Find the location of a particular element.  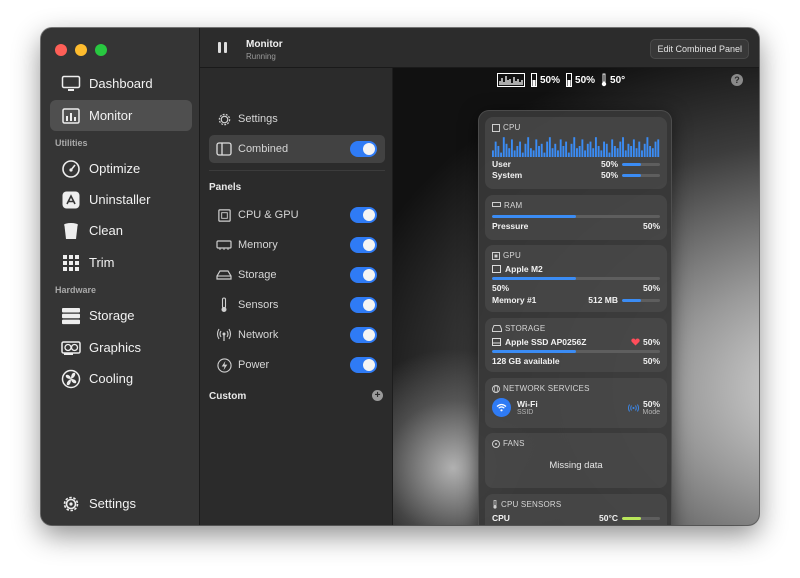

storage-toggle is located at coordinates (363, 275).